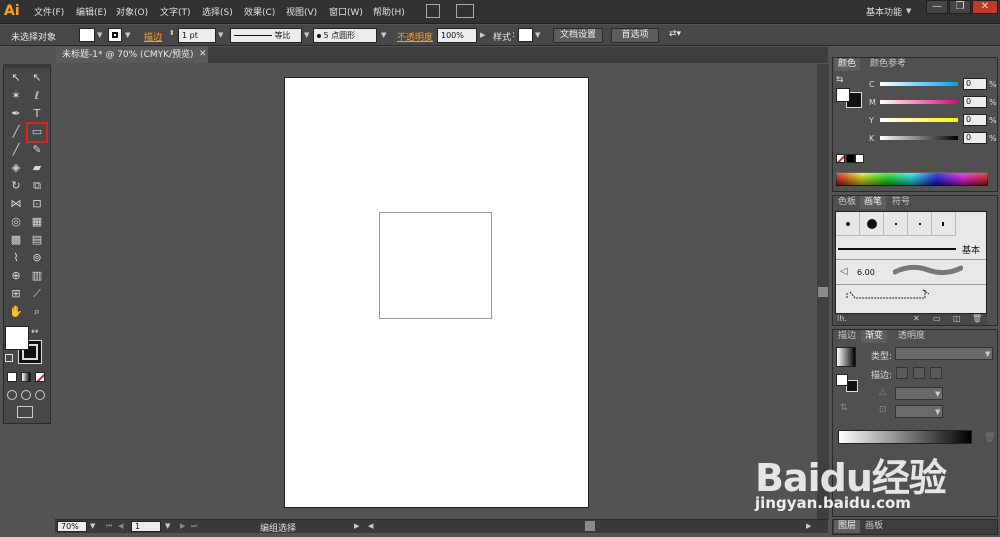 The width and height of the screenshot is (1000, 537). I want to click on stroke-profile-chevron-icon: ▼, so click(306, 35).